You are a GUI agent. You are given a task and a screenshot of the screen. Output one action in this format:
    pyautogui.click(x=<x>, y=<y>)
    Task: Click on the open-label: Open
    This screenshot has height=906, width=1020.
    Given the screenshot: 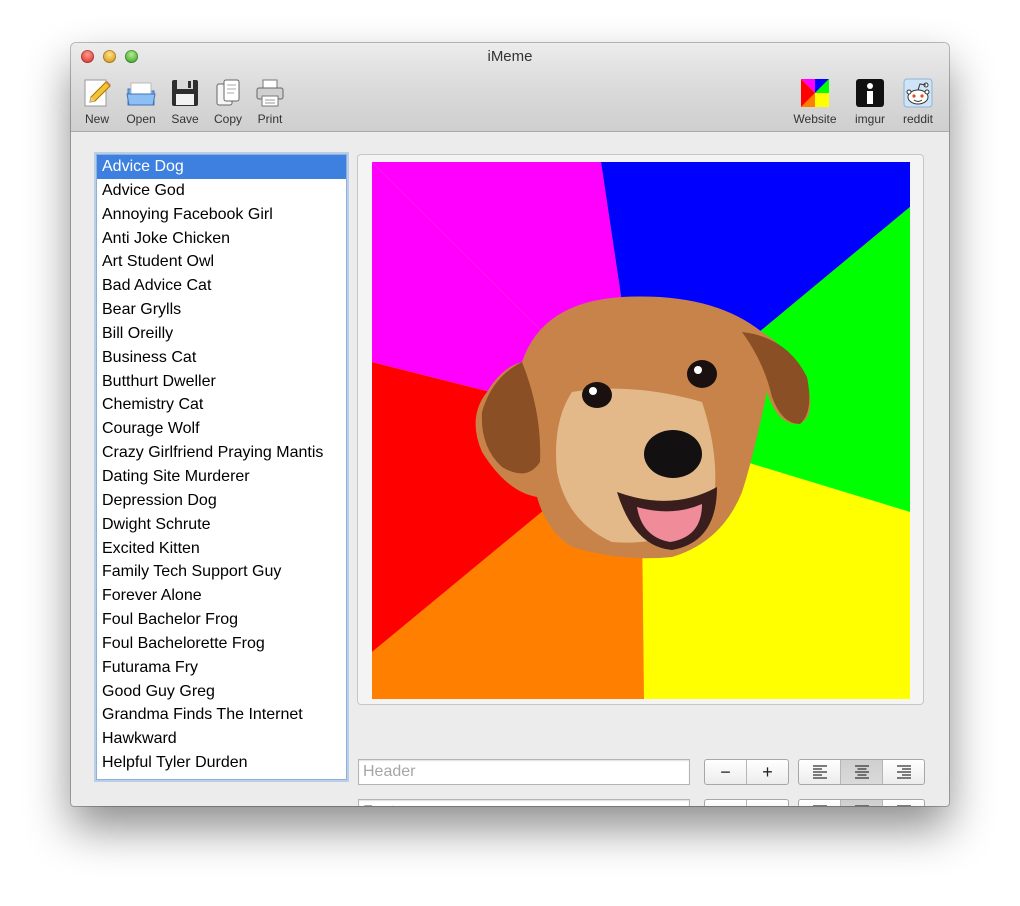 What is the action you would take?
    pyautogui.click(x=141, y=119)
    